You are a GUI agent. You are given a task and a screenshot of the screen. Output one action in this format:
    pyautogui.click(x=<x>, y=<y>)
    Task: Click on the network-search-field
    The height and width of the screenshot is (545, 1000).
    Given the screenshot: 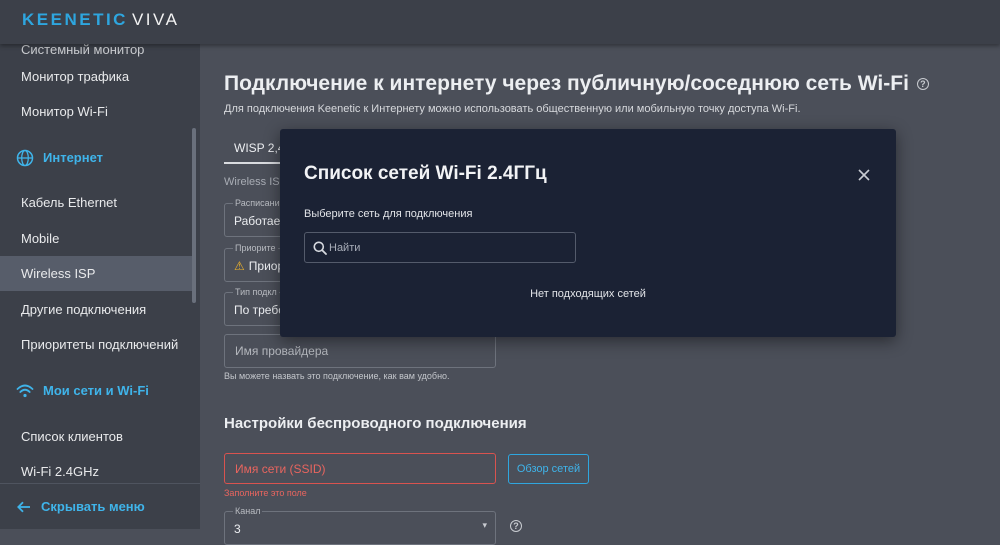 What is the action you would take?
    pyautogui.click(x=440, y=247)
    